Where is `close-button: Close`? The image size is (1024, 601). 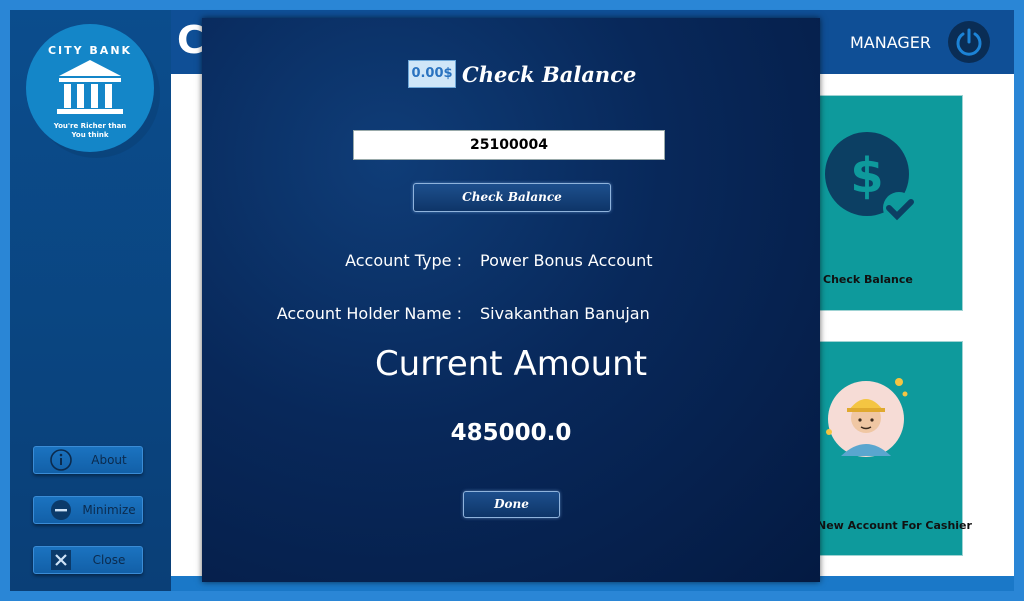 close-button: Close is located at coordinates (88, 560).